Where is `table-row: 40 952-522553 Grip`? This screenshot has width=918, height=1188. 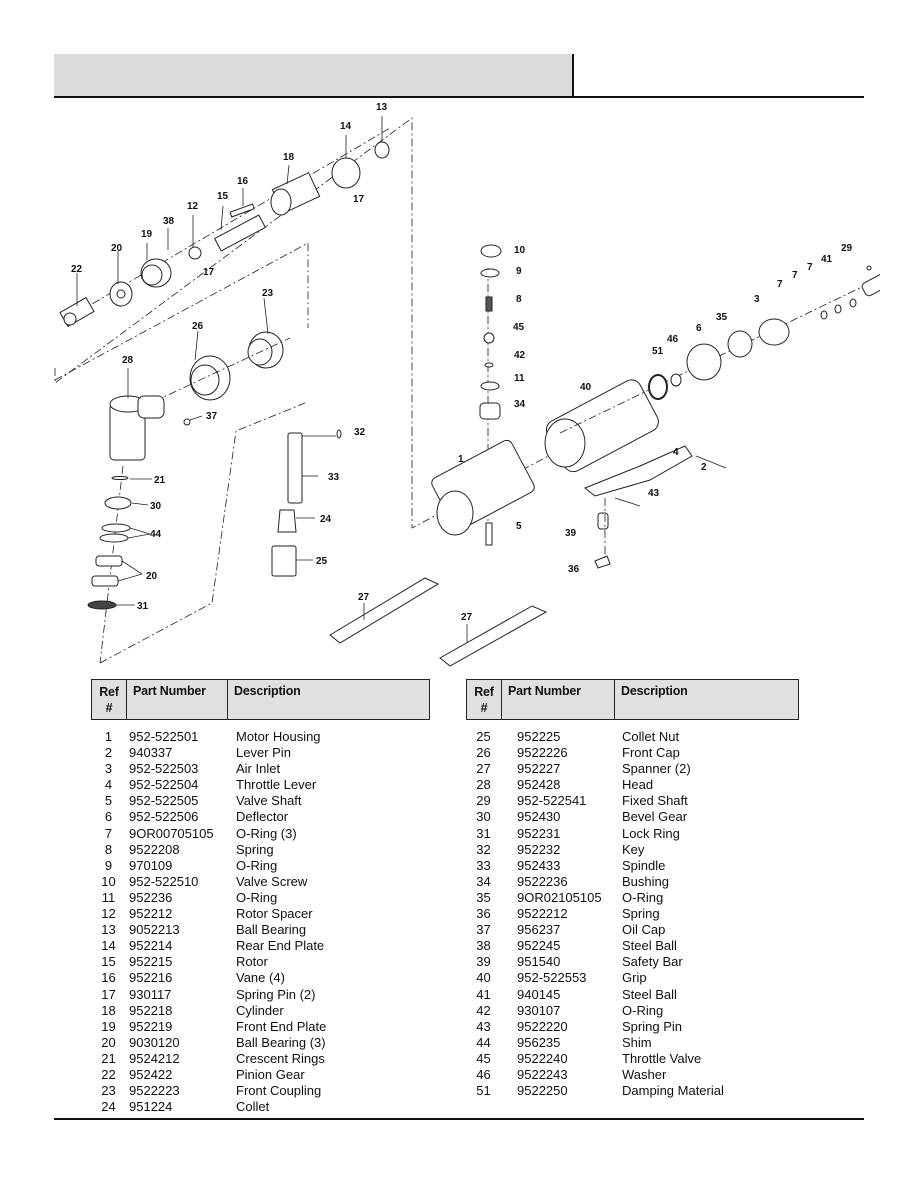 table-row: 40 952-522553 Grip is located at coordinates (632, 978).